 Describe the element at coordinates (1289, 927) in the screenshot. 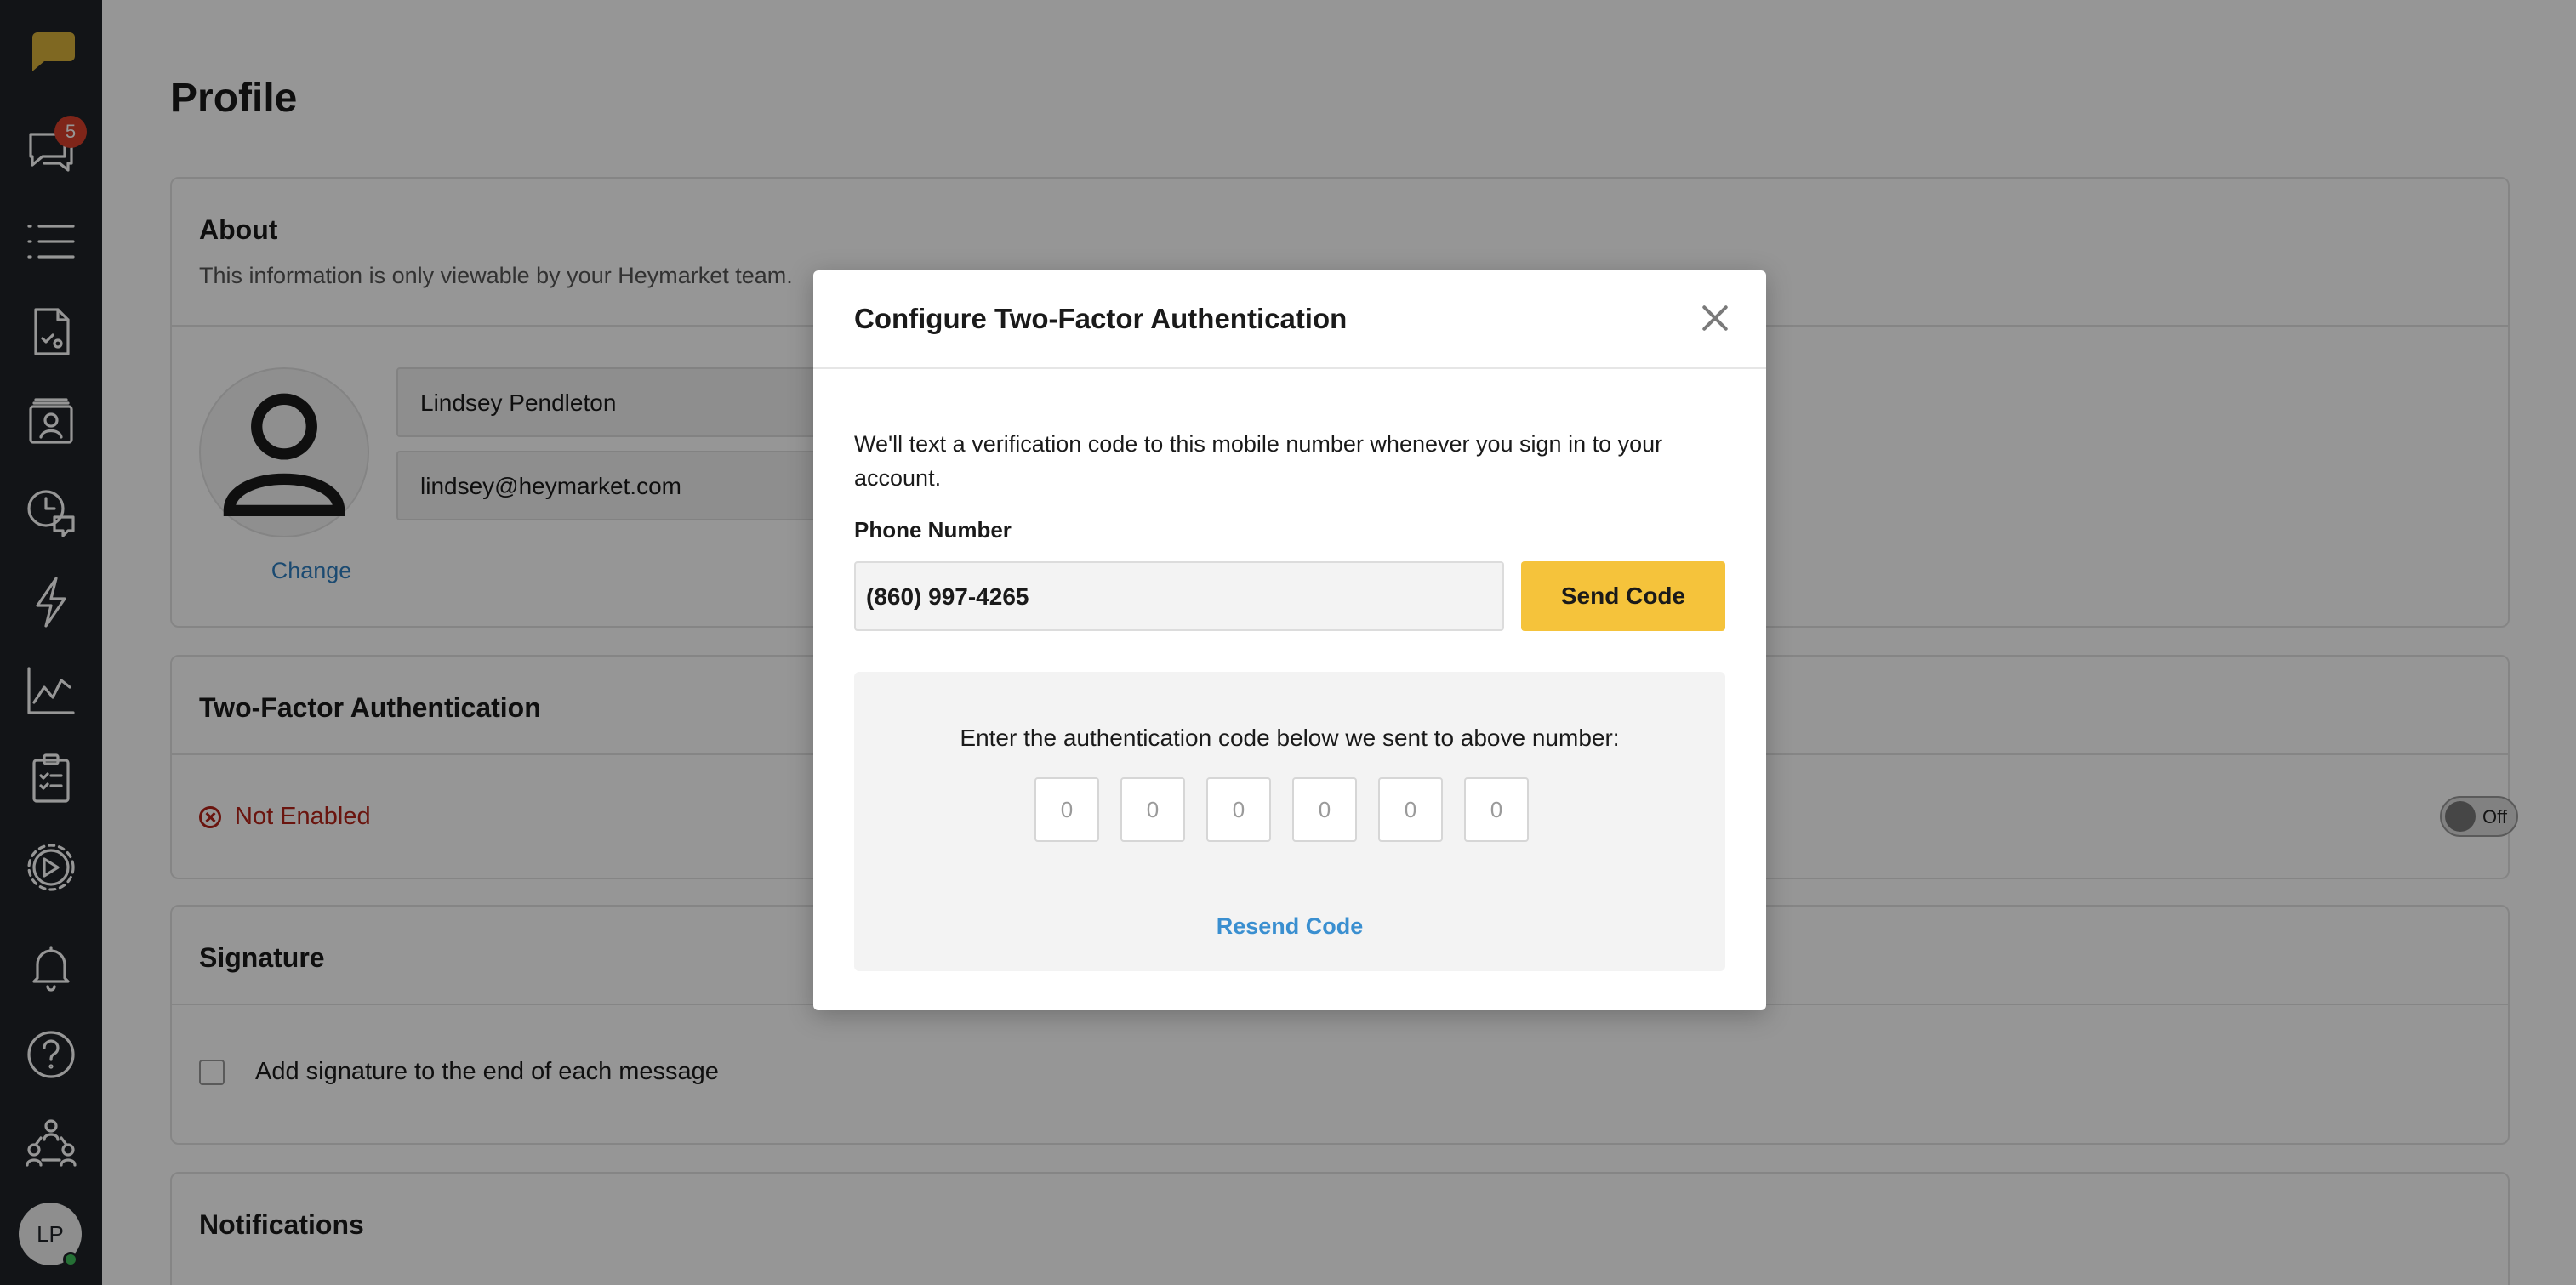

I see `resend-code-link: Resend Code` at that location.